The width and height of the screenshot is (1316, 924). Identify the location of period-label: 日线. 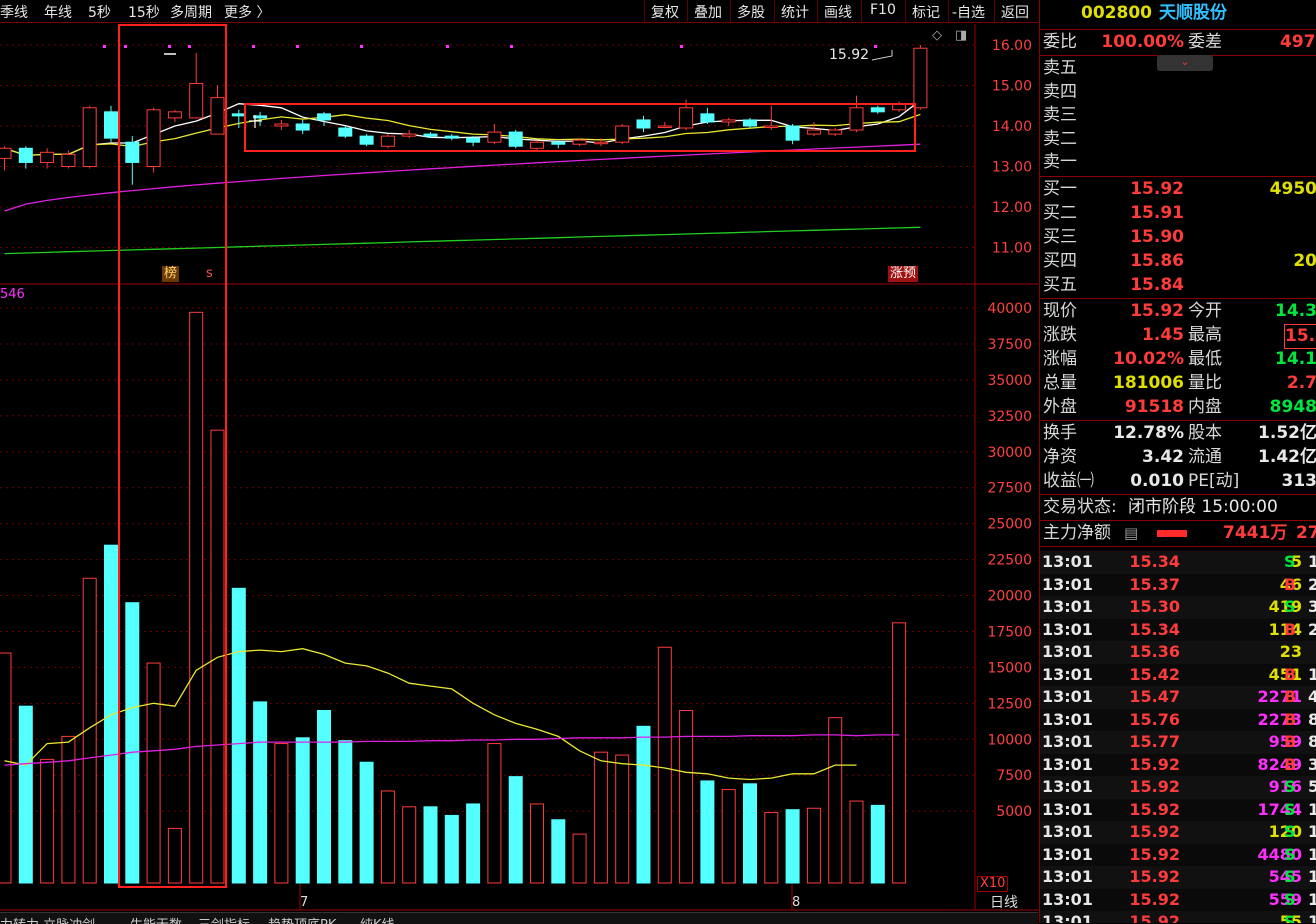
(1004, 902).